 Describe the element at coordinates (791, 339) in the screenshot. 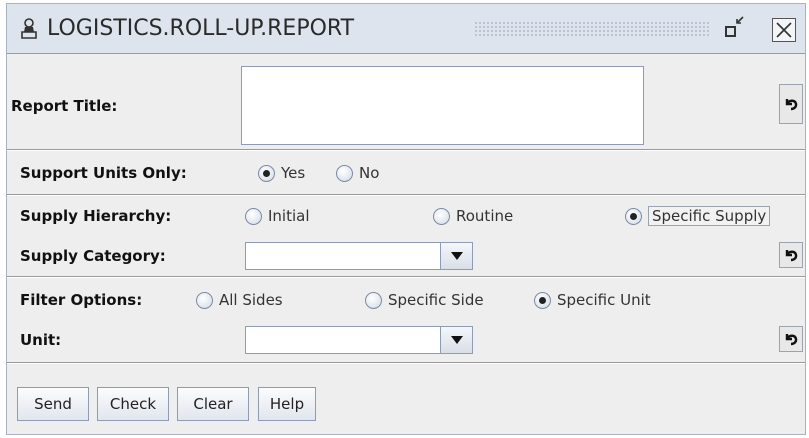

I see `unit-undo-icon` at that location.